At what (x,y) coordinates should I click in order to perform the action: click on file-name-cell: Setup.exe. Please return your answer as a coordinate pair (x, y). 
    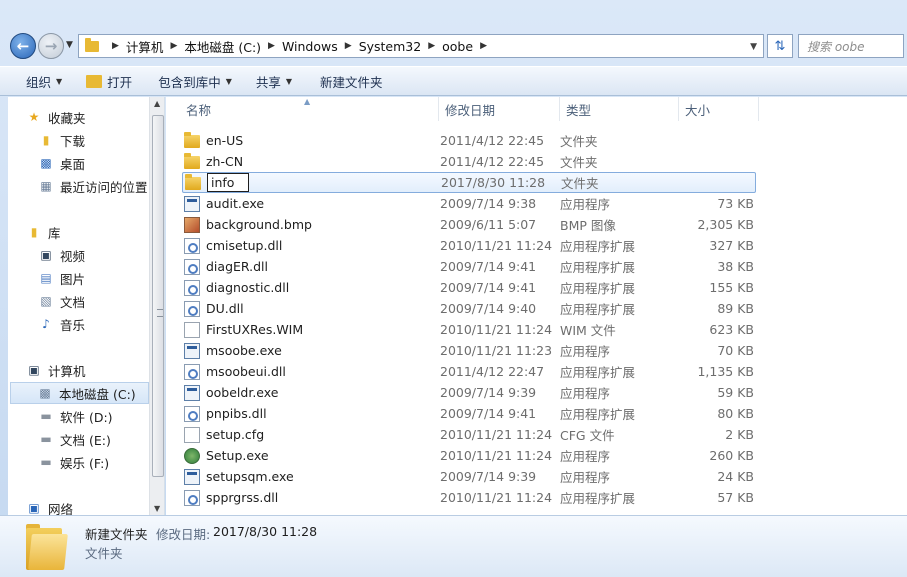
    Looking at the image, I should click on (311, 455).